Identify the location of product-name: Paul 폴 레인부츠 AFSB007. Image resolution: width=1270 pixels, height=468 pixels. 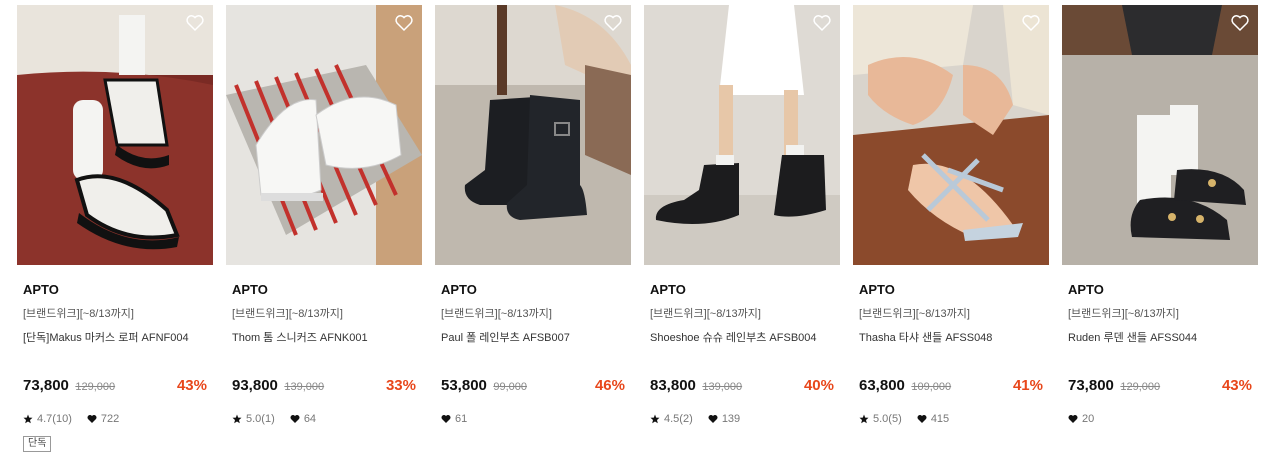
(533, 338).